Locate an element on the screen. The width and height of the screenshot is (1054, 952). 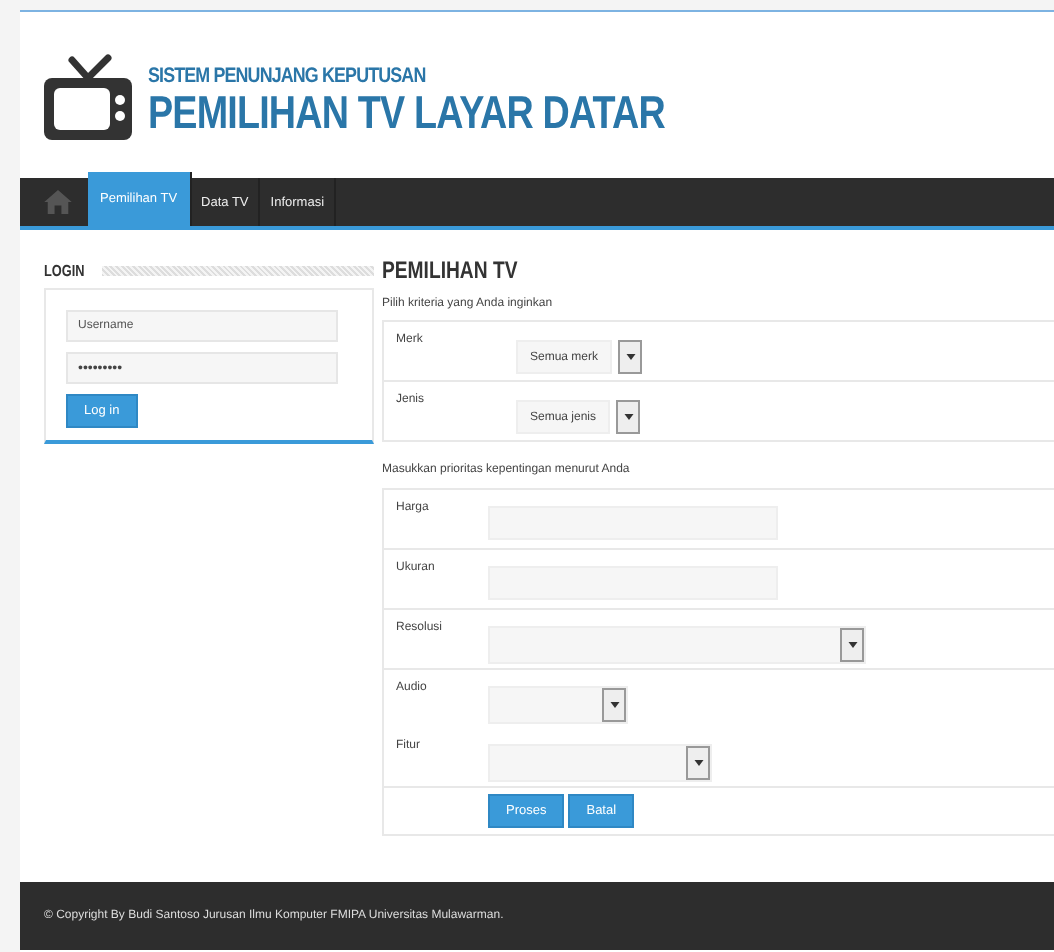
site-title: PEMILIHAN TV LAYAR DATAR is located at coordinates (406, 111).